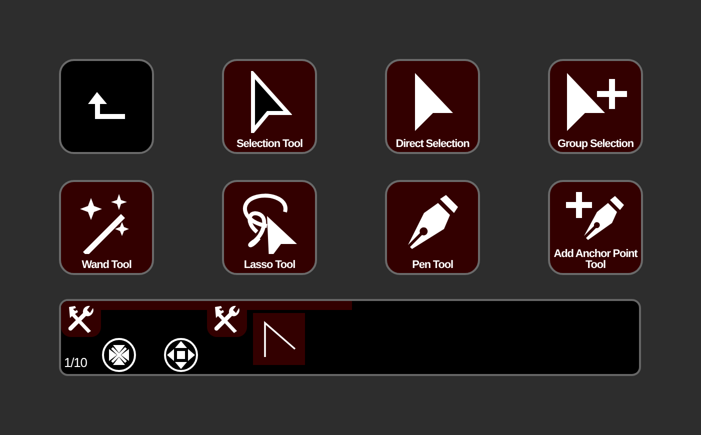 The image size is (701, 435). Describe the element at coordinates (432, 106) in the screenshot. I see `tool-button: Direct Selection` at that location.